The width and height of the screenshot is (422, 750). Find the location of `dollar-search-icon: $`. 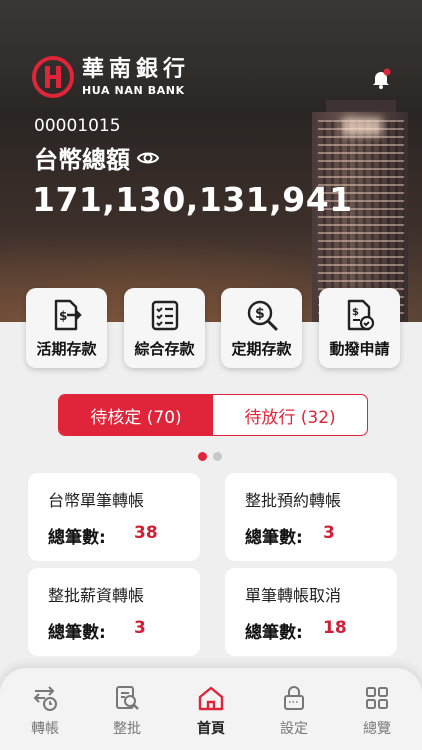

dollar-search-icon: $ is located at coordinates (262, 315).